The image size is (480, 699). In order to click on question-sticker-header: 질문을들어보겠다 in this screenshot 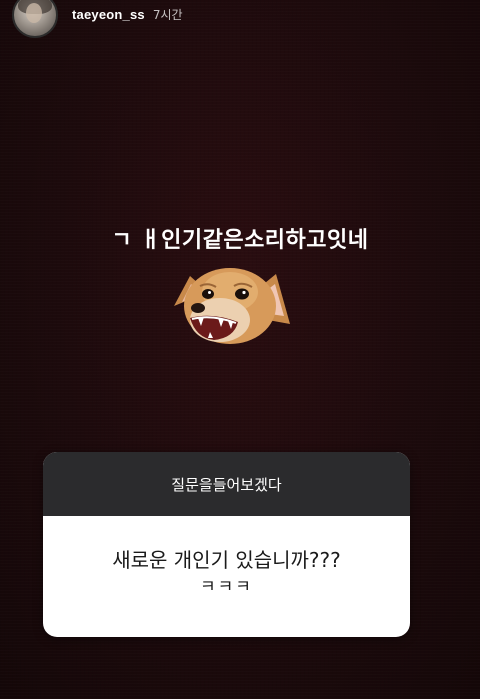, I will do `click(226, 484)`.